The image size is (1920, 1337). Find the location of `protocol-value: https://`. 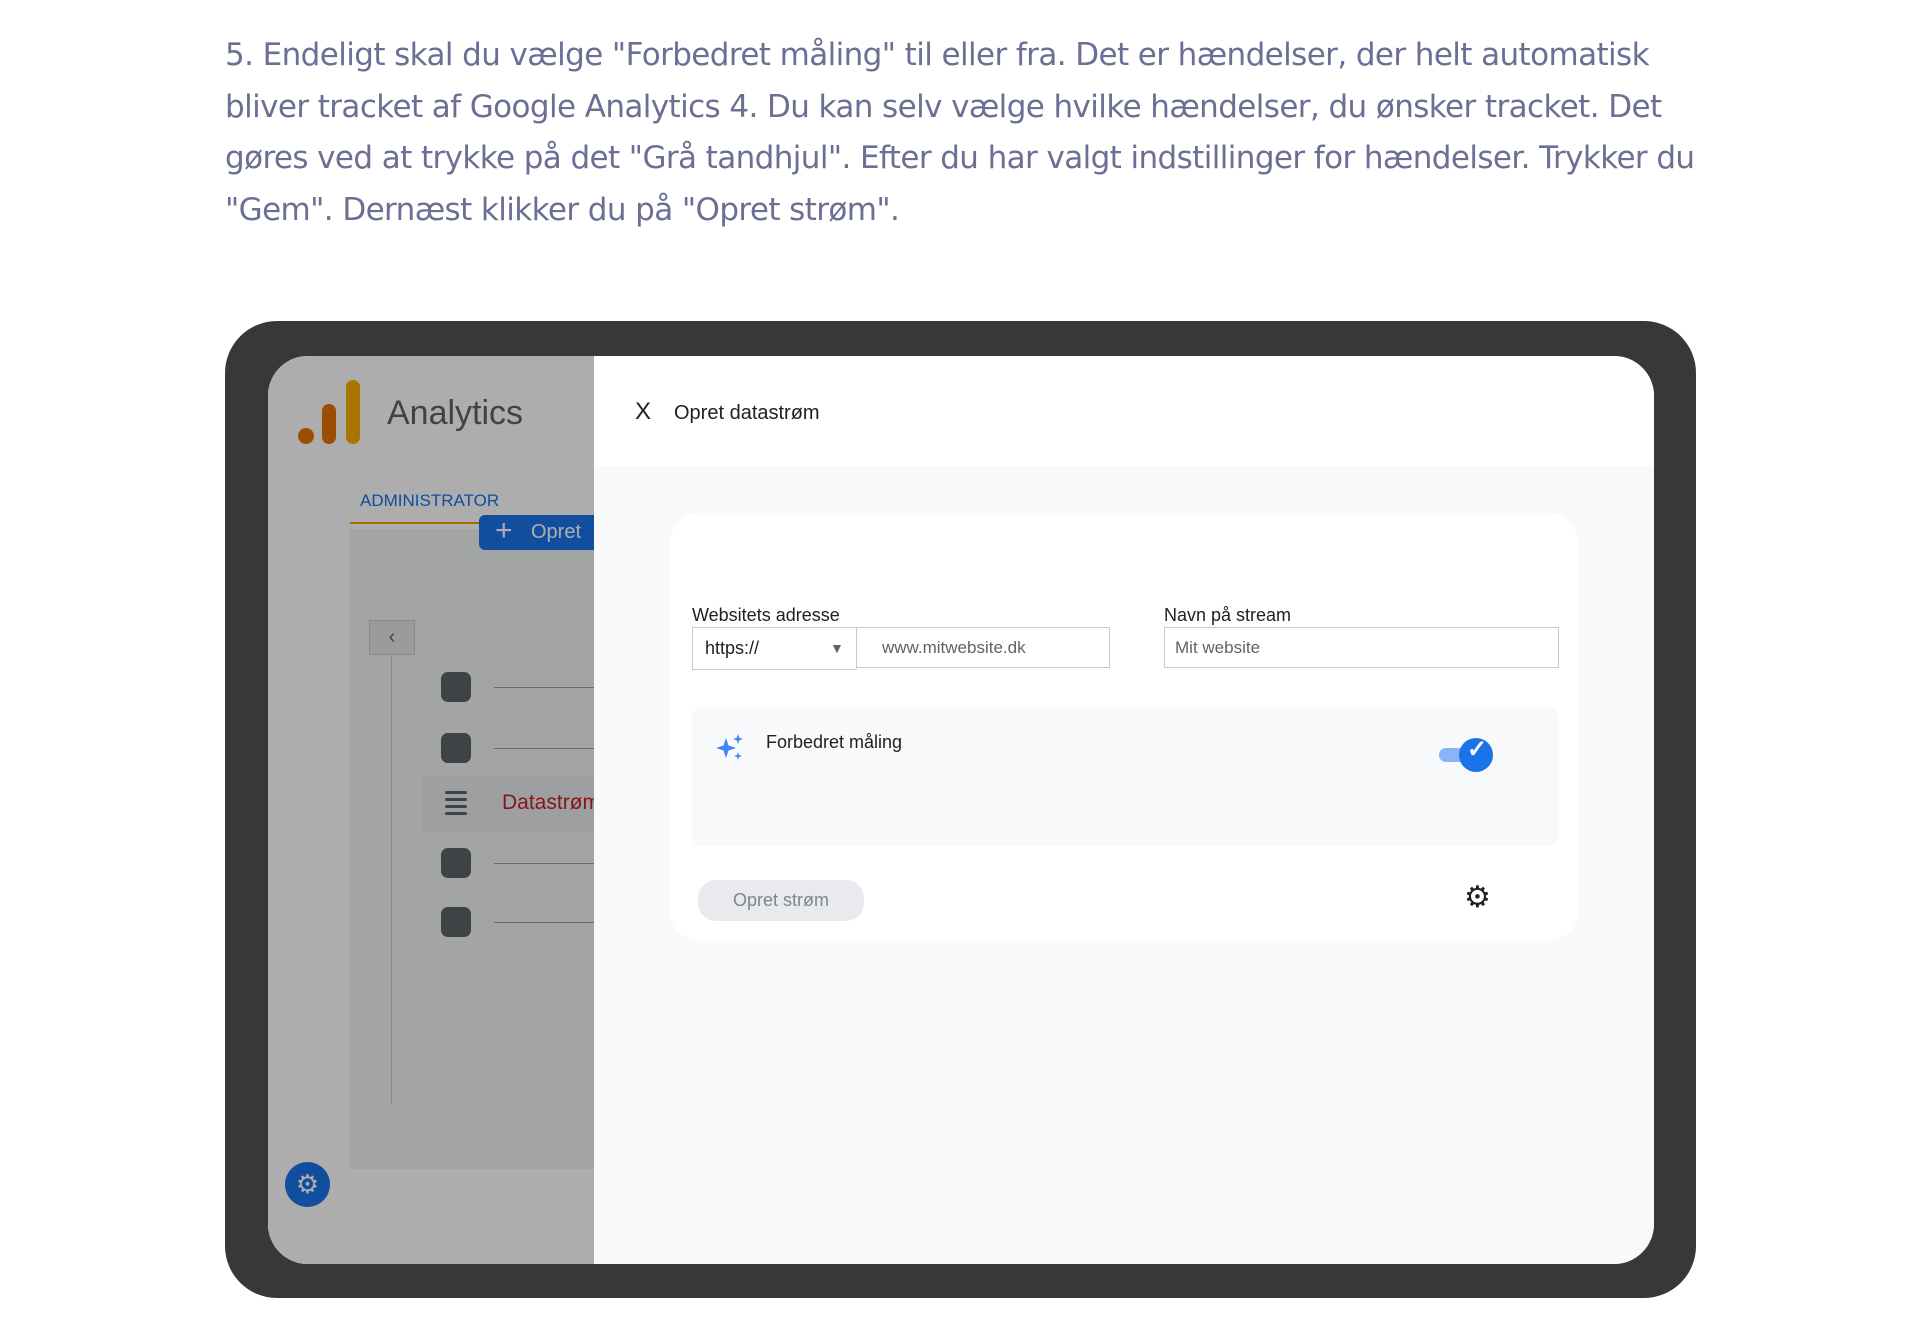

protocol-value: https:// is located at coordinates (732, 648).